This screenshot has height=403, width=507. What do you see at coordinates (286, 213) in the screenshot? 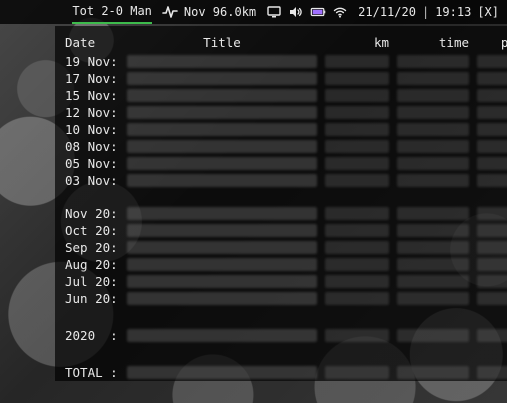
I see `table-row: Nov 20:` at bounding box center [286, 213].